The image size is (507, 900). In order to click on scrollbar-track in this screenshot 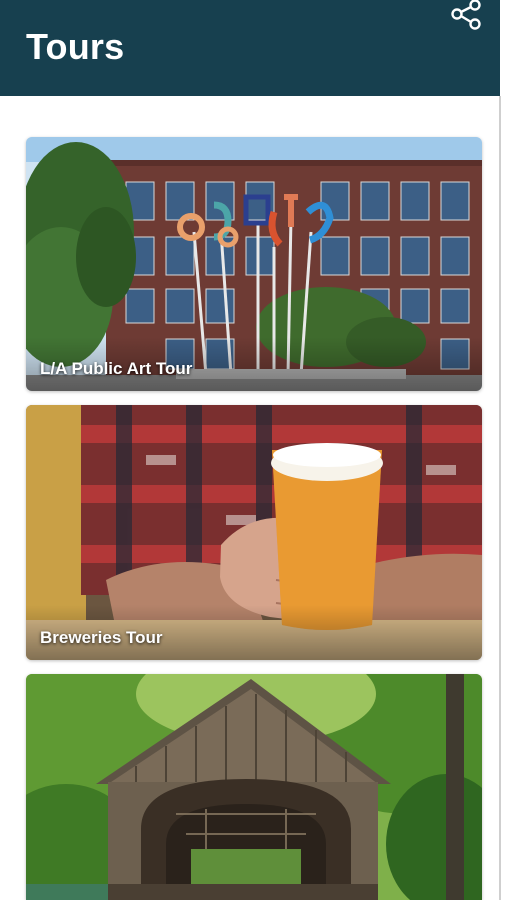, I will do `click(500, 498)`.